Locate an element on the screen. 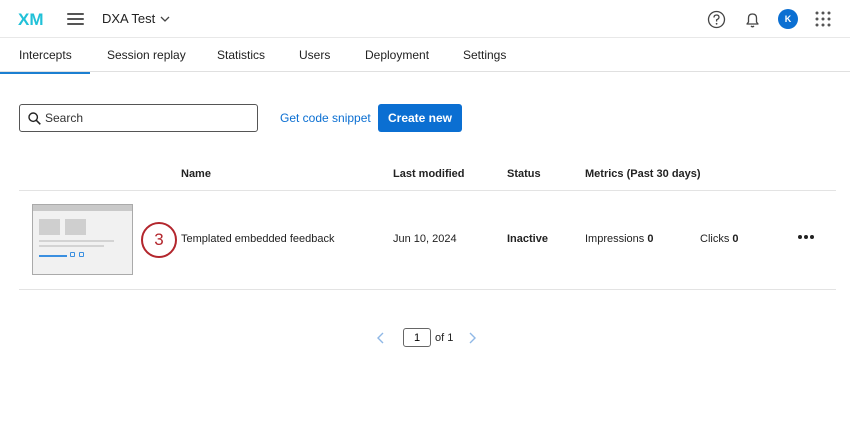 The width and height of the screenshot is (850, 425). project-name: DXA Test is located at coordinates (129, 18).